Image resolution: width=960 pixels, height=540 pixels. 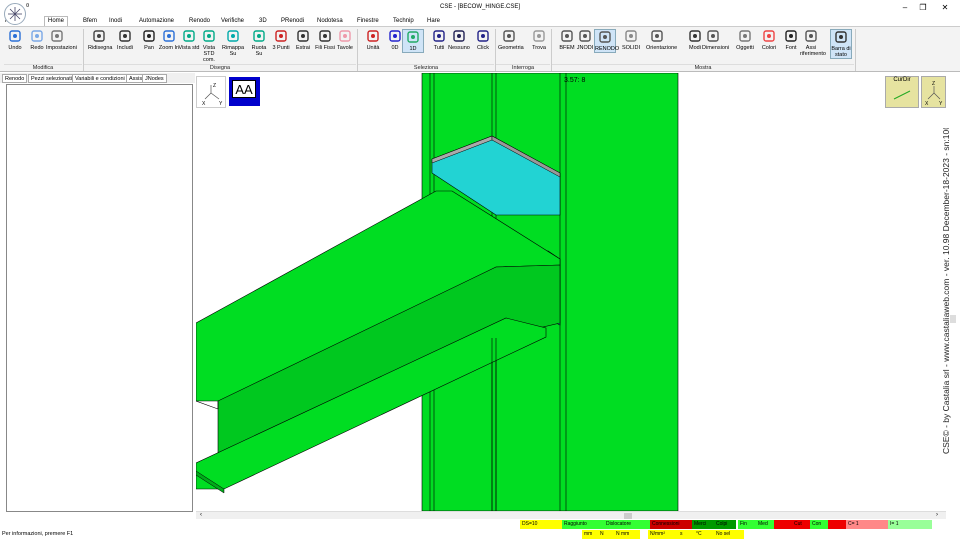 What do you see at coordinates (244, 89) in the screenshot?
I see `aa-label: AA` at bounding box center [244, 89].